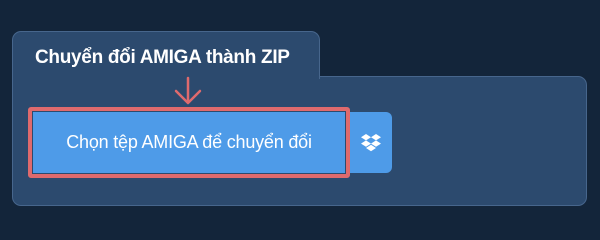  I want to click on converter-tab: Chuyển đổi AMIGA thành ZIP, so click(166, 55).